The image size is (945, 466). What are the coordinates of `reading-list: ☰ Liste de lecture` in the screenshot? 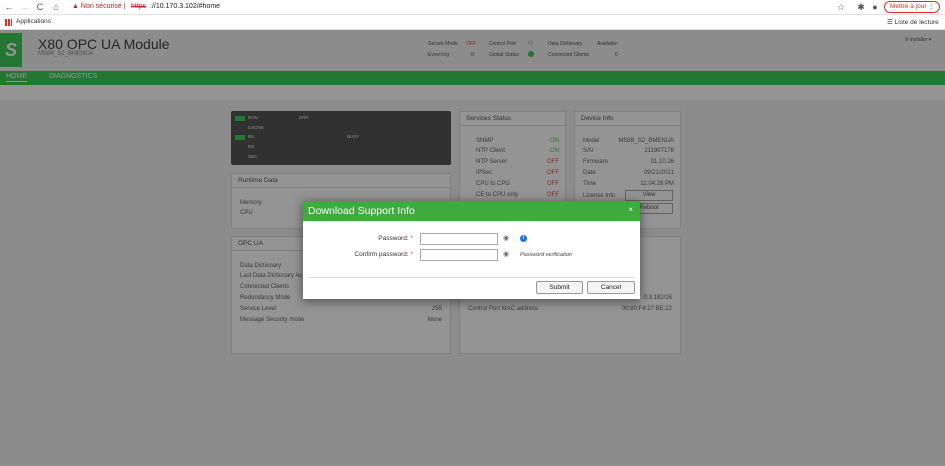 It's located at (913, 22).